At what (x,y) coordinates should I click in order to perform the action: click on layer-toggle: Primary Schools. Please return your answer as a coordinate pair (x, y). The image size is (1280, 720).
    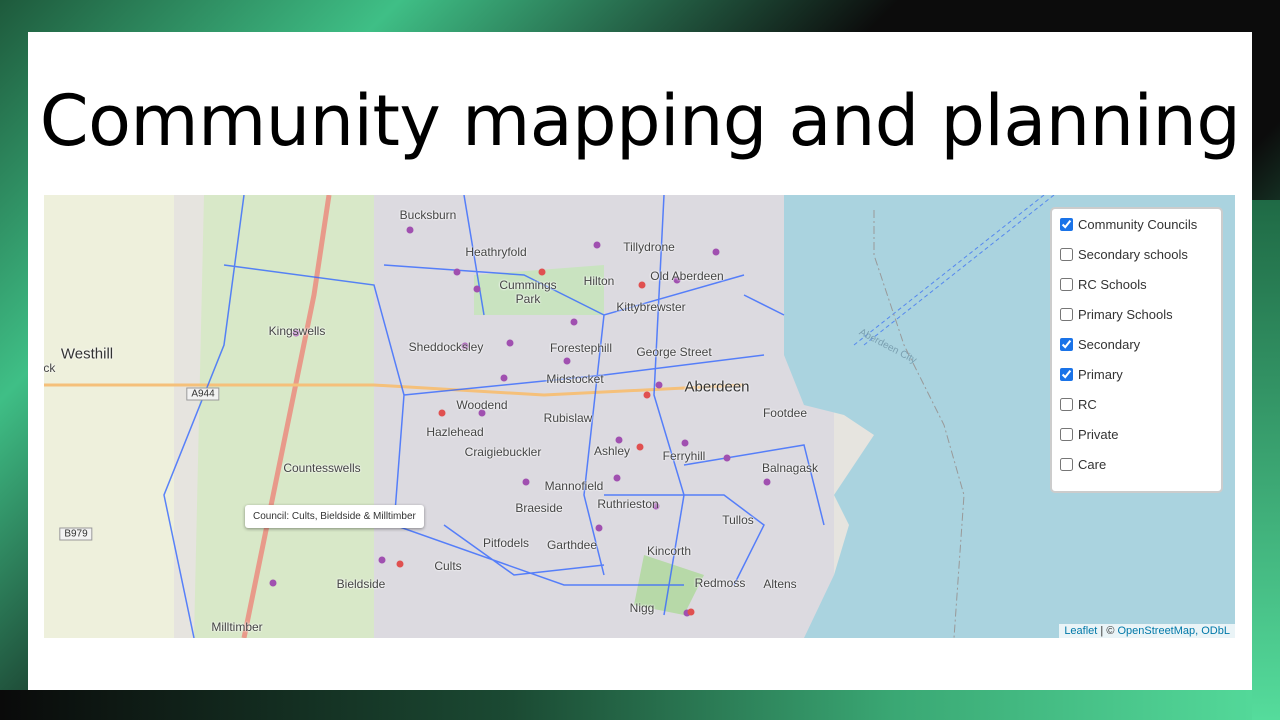
    Looking at the image, I should click on (1137, 314).